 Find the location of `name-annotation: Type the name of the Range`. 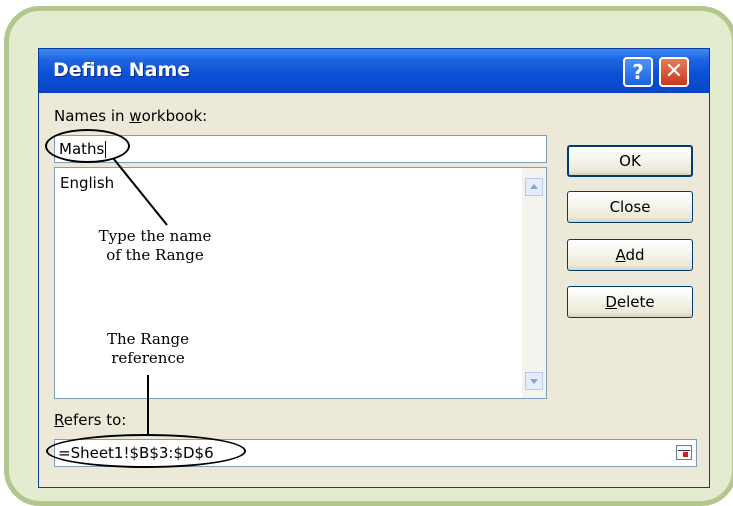

name-annotation: Type the name of the Range is located at coordinates (155, 246).